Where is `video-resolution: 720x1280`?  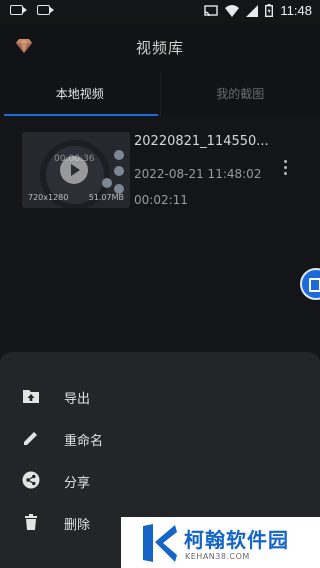 video-resolution: 720x1280 is located at coordinates (48, 197).